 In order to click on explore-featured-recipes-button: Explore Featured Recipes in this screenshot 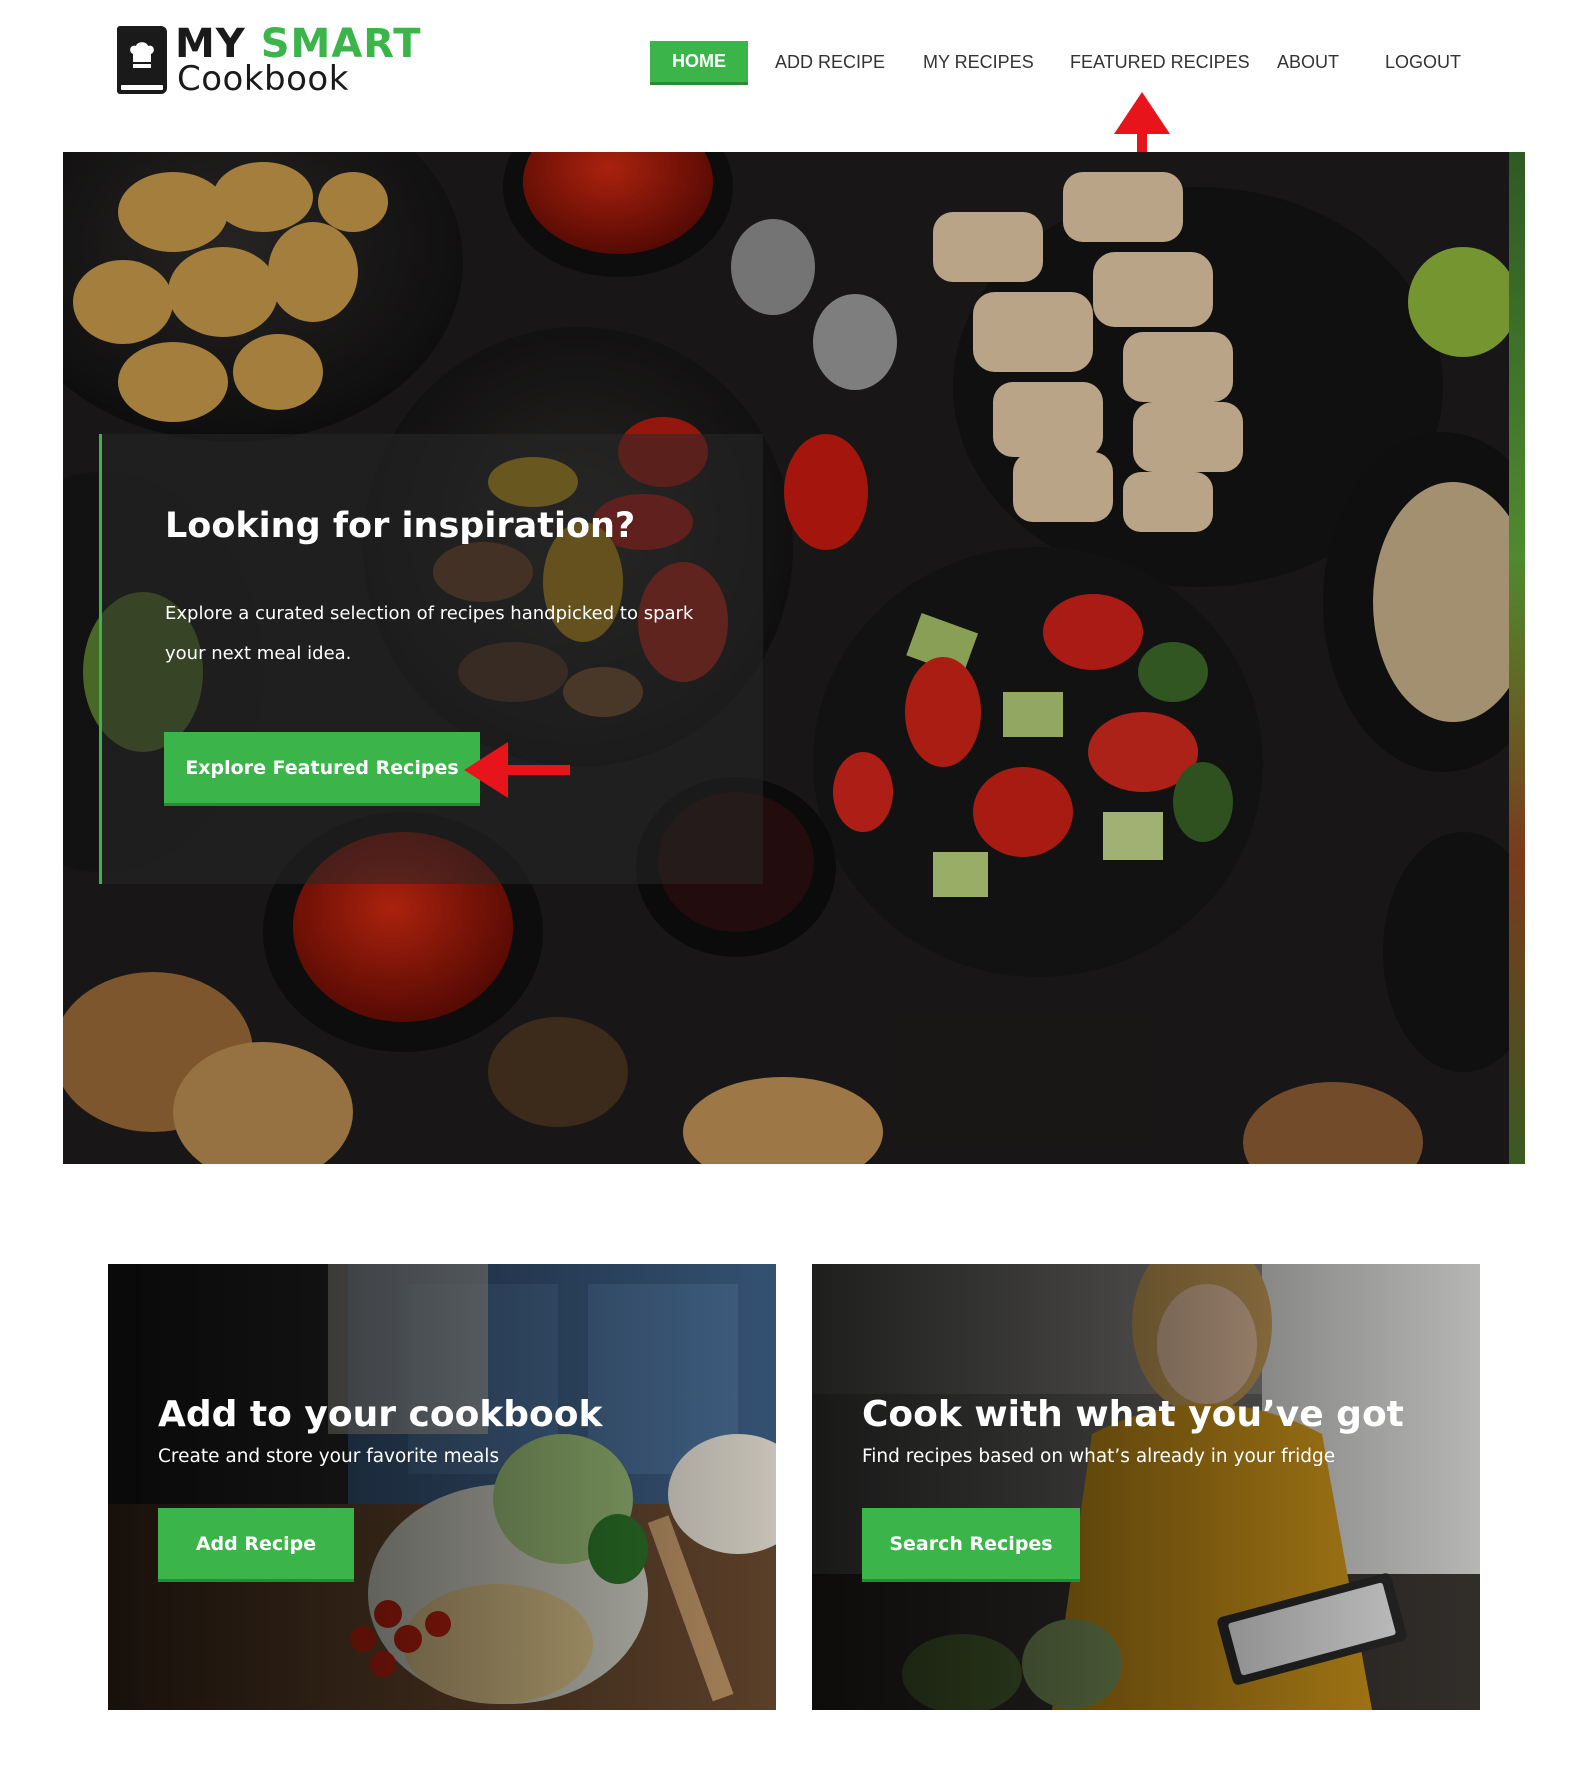, I will do `click(322, 769)`.